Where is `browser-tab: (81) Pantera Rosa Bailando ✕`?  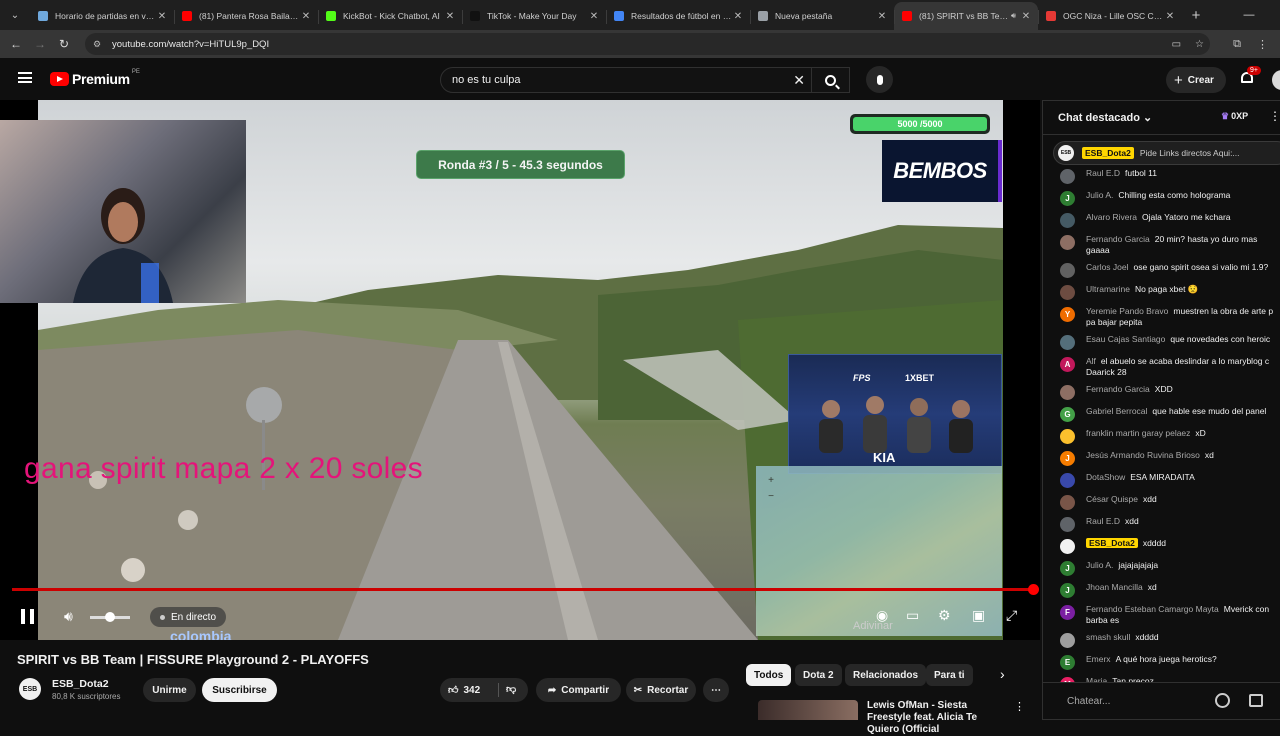
browser-tab: (81) Pantera Rosa Bailando ✕ is located at coordinates (246, 16).